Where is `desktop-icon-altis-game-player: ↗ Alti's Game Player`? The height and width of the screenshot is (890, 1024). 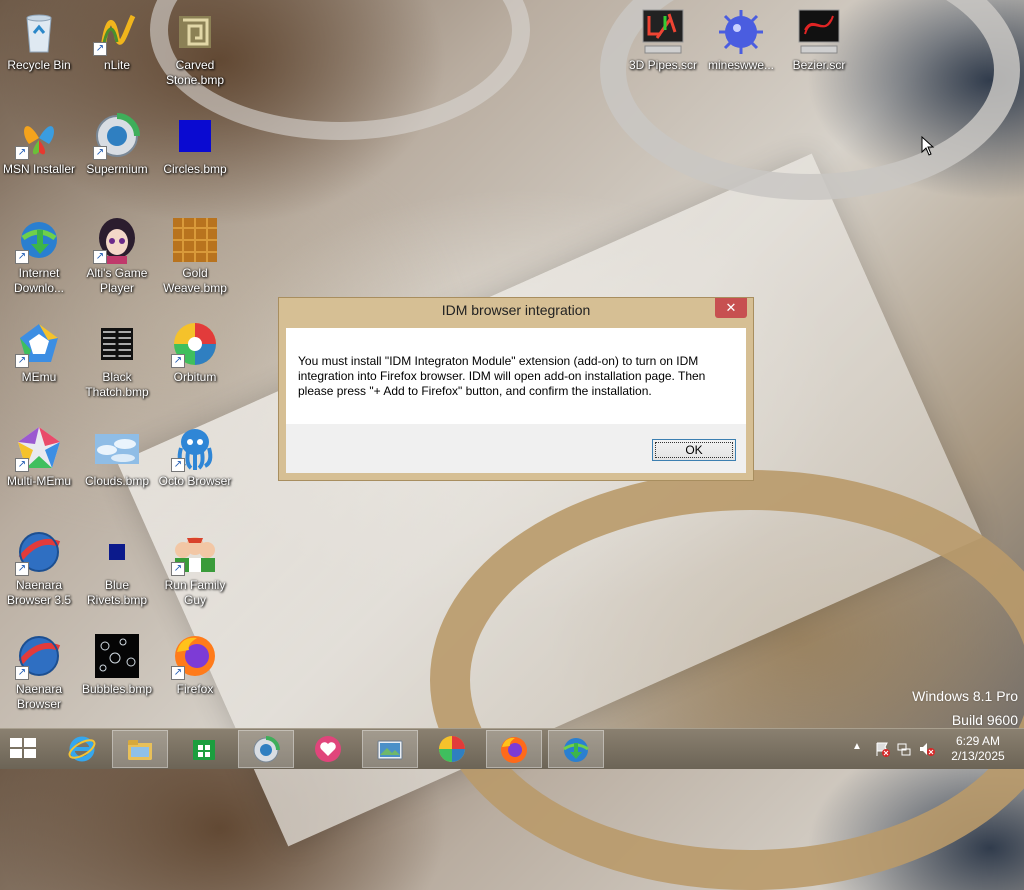 desktop-icon-altis-game-player: ↗ Alti's Game Player is located at coordinates (117, 256).